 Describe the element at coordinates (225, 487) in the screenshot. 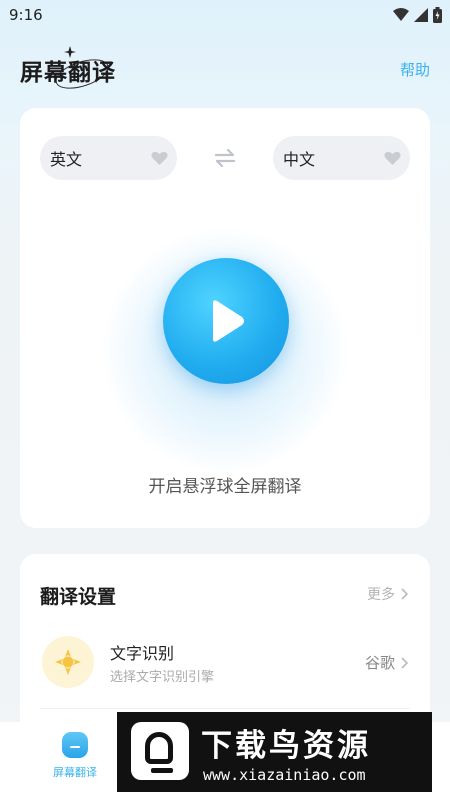

I see `start-caption: 开启悬浮球全屏翻译` at that location.